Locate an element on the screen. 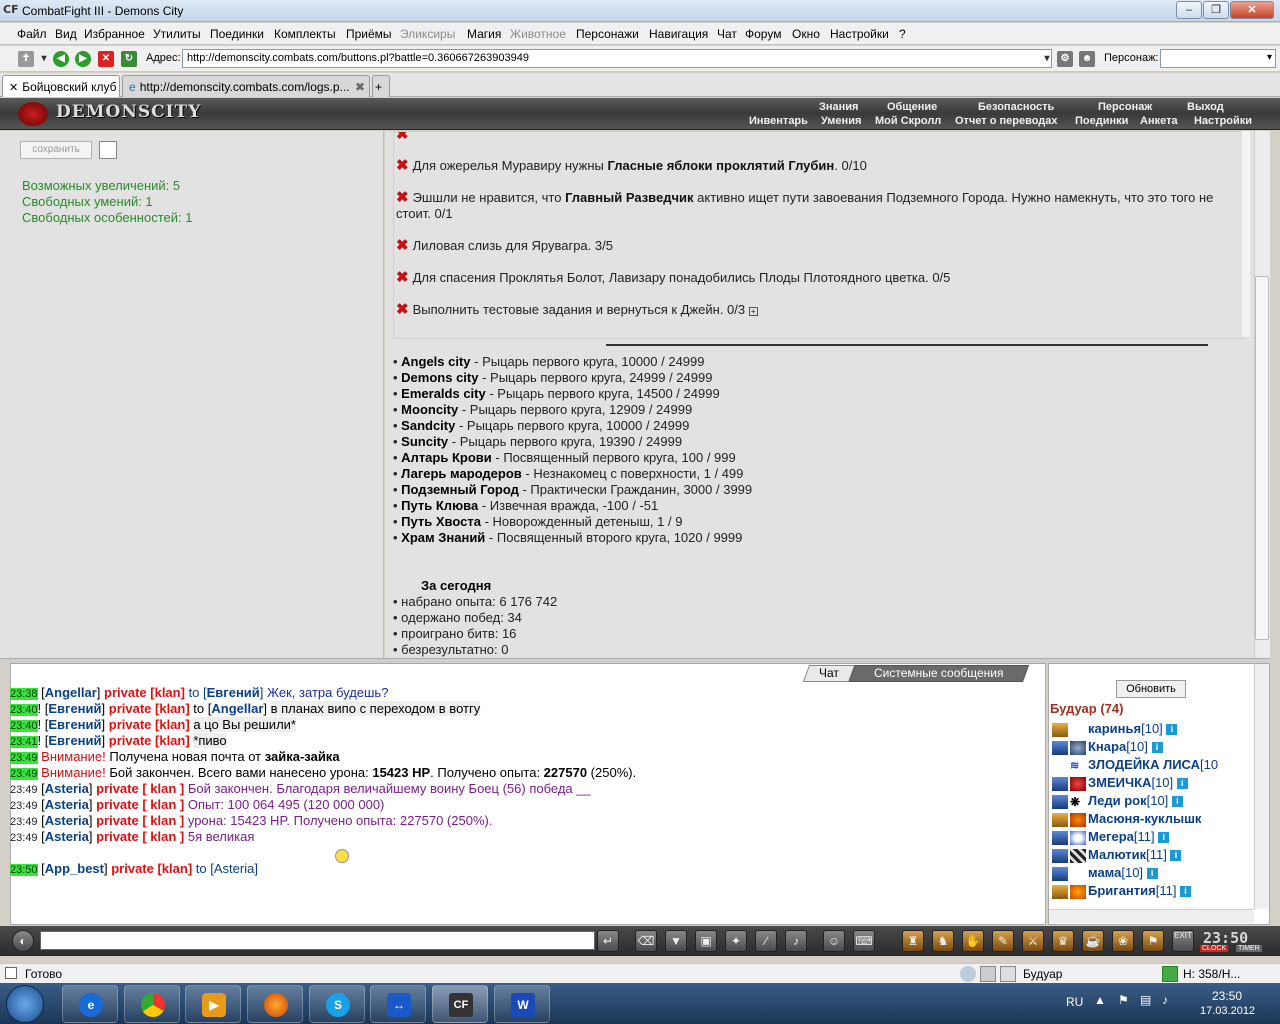  taskbar-skype: S is located at coordinates (337, 1004).